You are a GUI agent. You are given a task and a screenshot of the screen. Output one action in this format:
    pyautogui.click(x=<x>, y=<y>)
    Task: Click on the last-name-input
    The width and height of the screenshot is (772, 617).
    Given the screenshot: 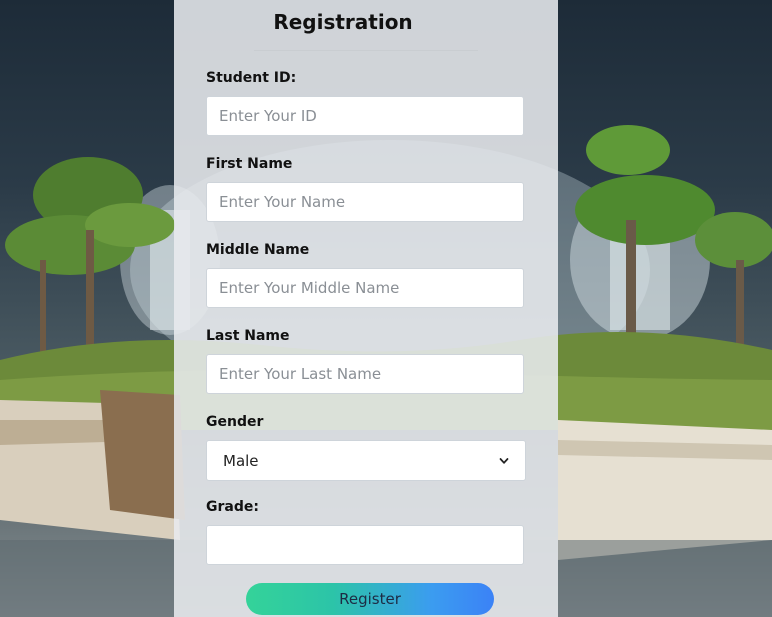 What is the action you would take?
    pyautogui.click(x=365, y=374)
    